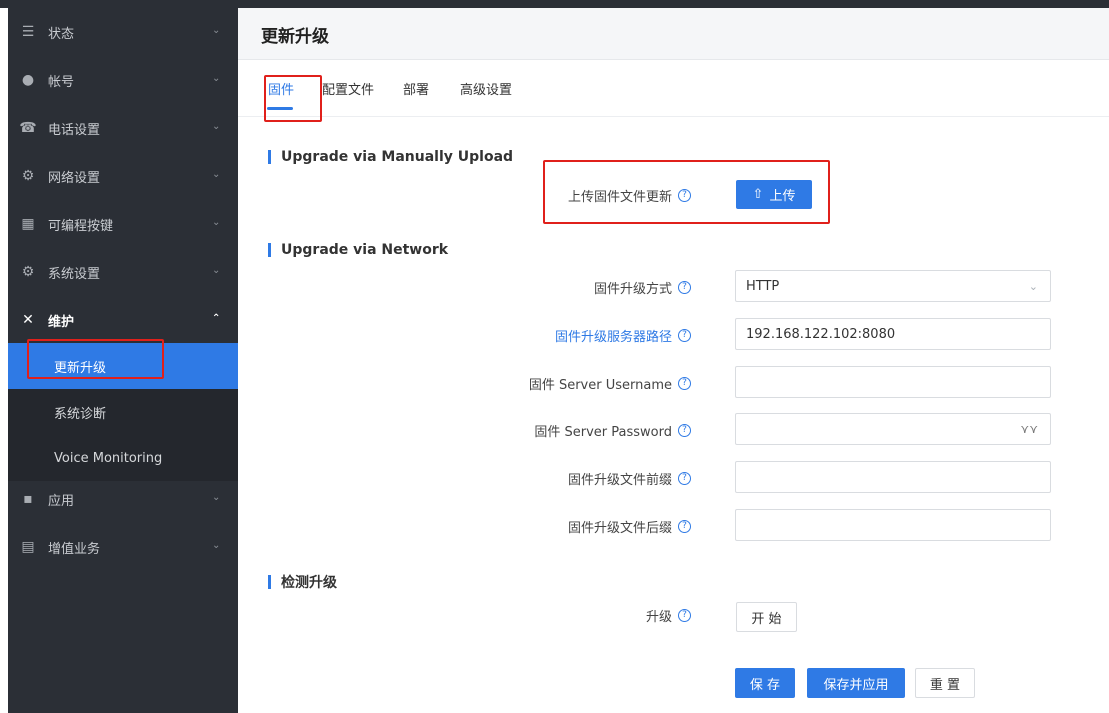  What do you see at coordinates (893, 382) in the screenshot?
I see `server-username-input` at bounding box center [893, 382].